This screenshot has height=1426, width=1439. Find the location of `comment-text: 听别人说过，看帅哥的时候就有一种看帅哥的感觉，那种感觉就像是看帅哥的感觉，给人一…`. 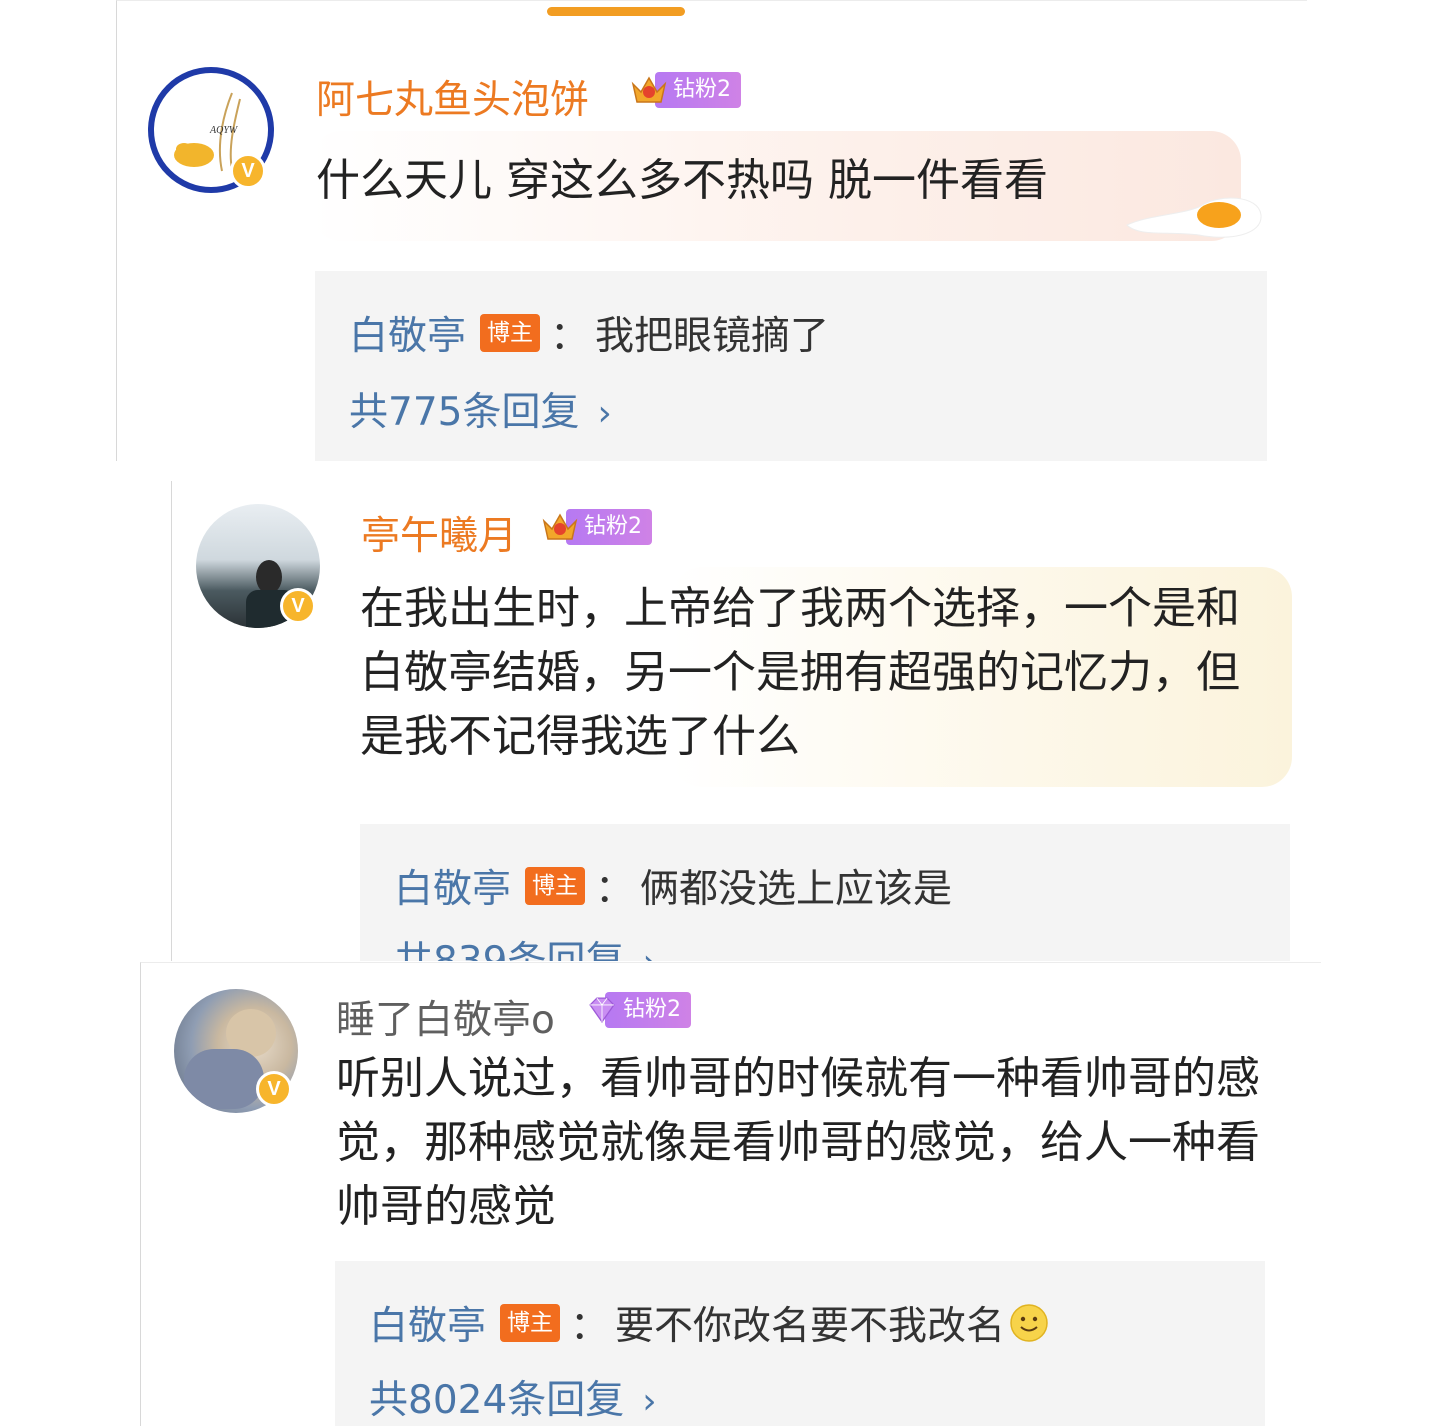

comment-text: 听别人说过，看帅哥的时候就有一种看帅哥的感觉，那种感觉就像是看帅哥的感觉，给人一… is located at coordinates (798, 1142).